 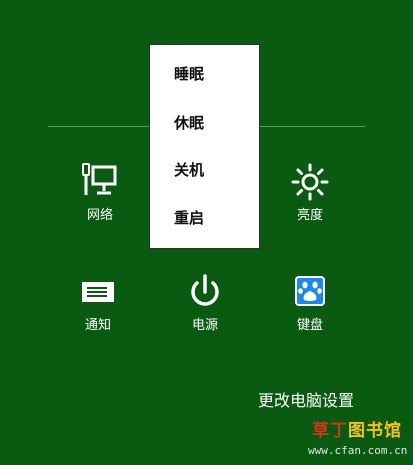 What do you see at coordinates (205, 290) in the screenshot?
I see `power-icon` at bounding box center [205, 290].